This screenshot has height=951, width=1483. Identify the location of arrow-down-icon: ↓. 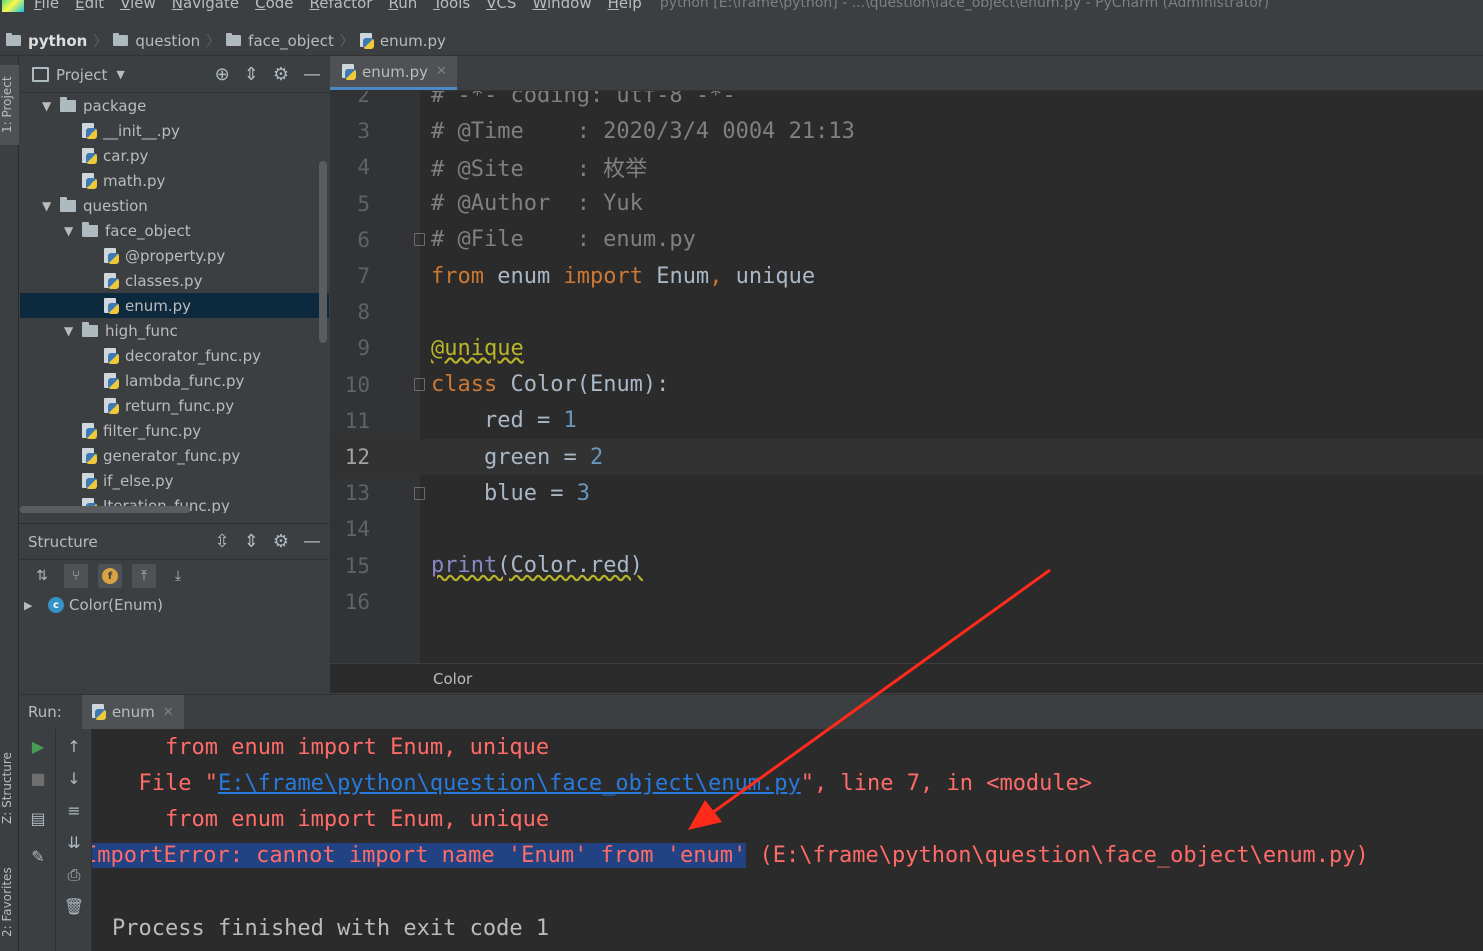
(74, 778).